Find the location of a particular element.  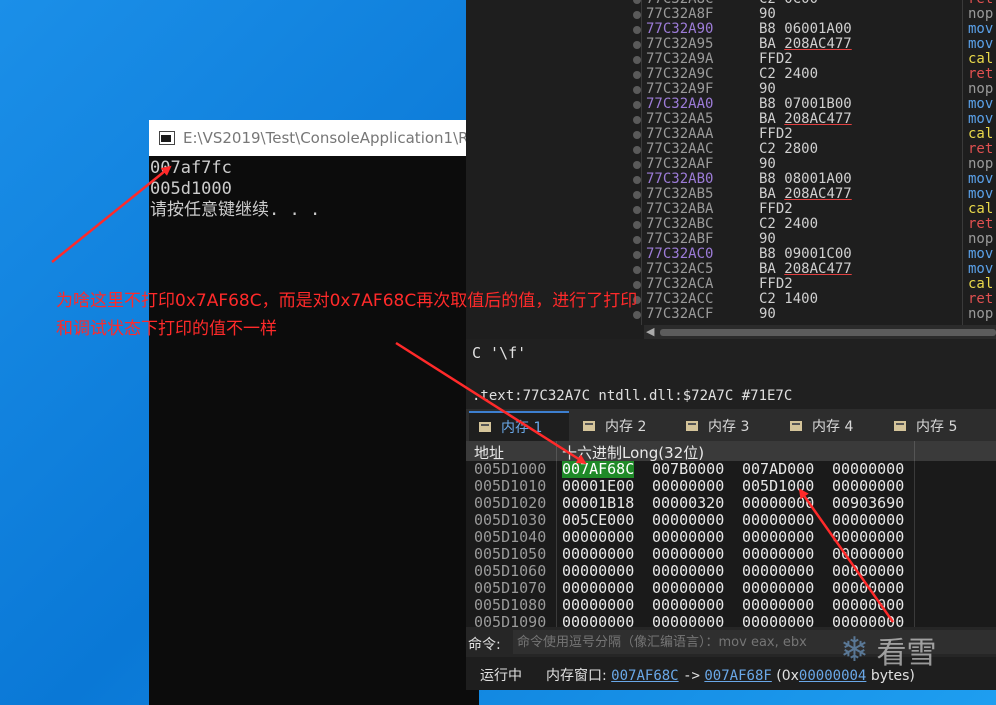

memory-value: 007B0000 is located at coordinates (688, 469).